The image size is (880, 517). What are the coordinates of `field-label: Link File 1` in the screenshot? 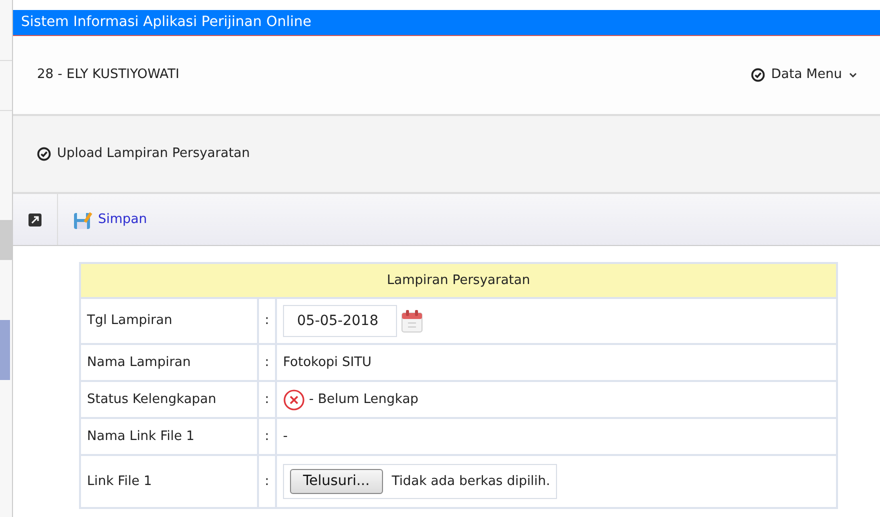 It's located at (169, 481).